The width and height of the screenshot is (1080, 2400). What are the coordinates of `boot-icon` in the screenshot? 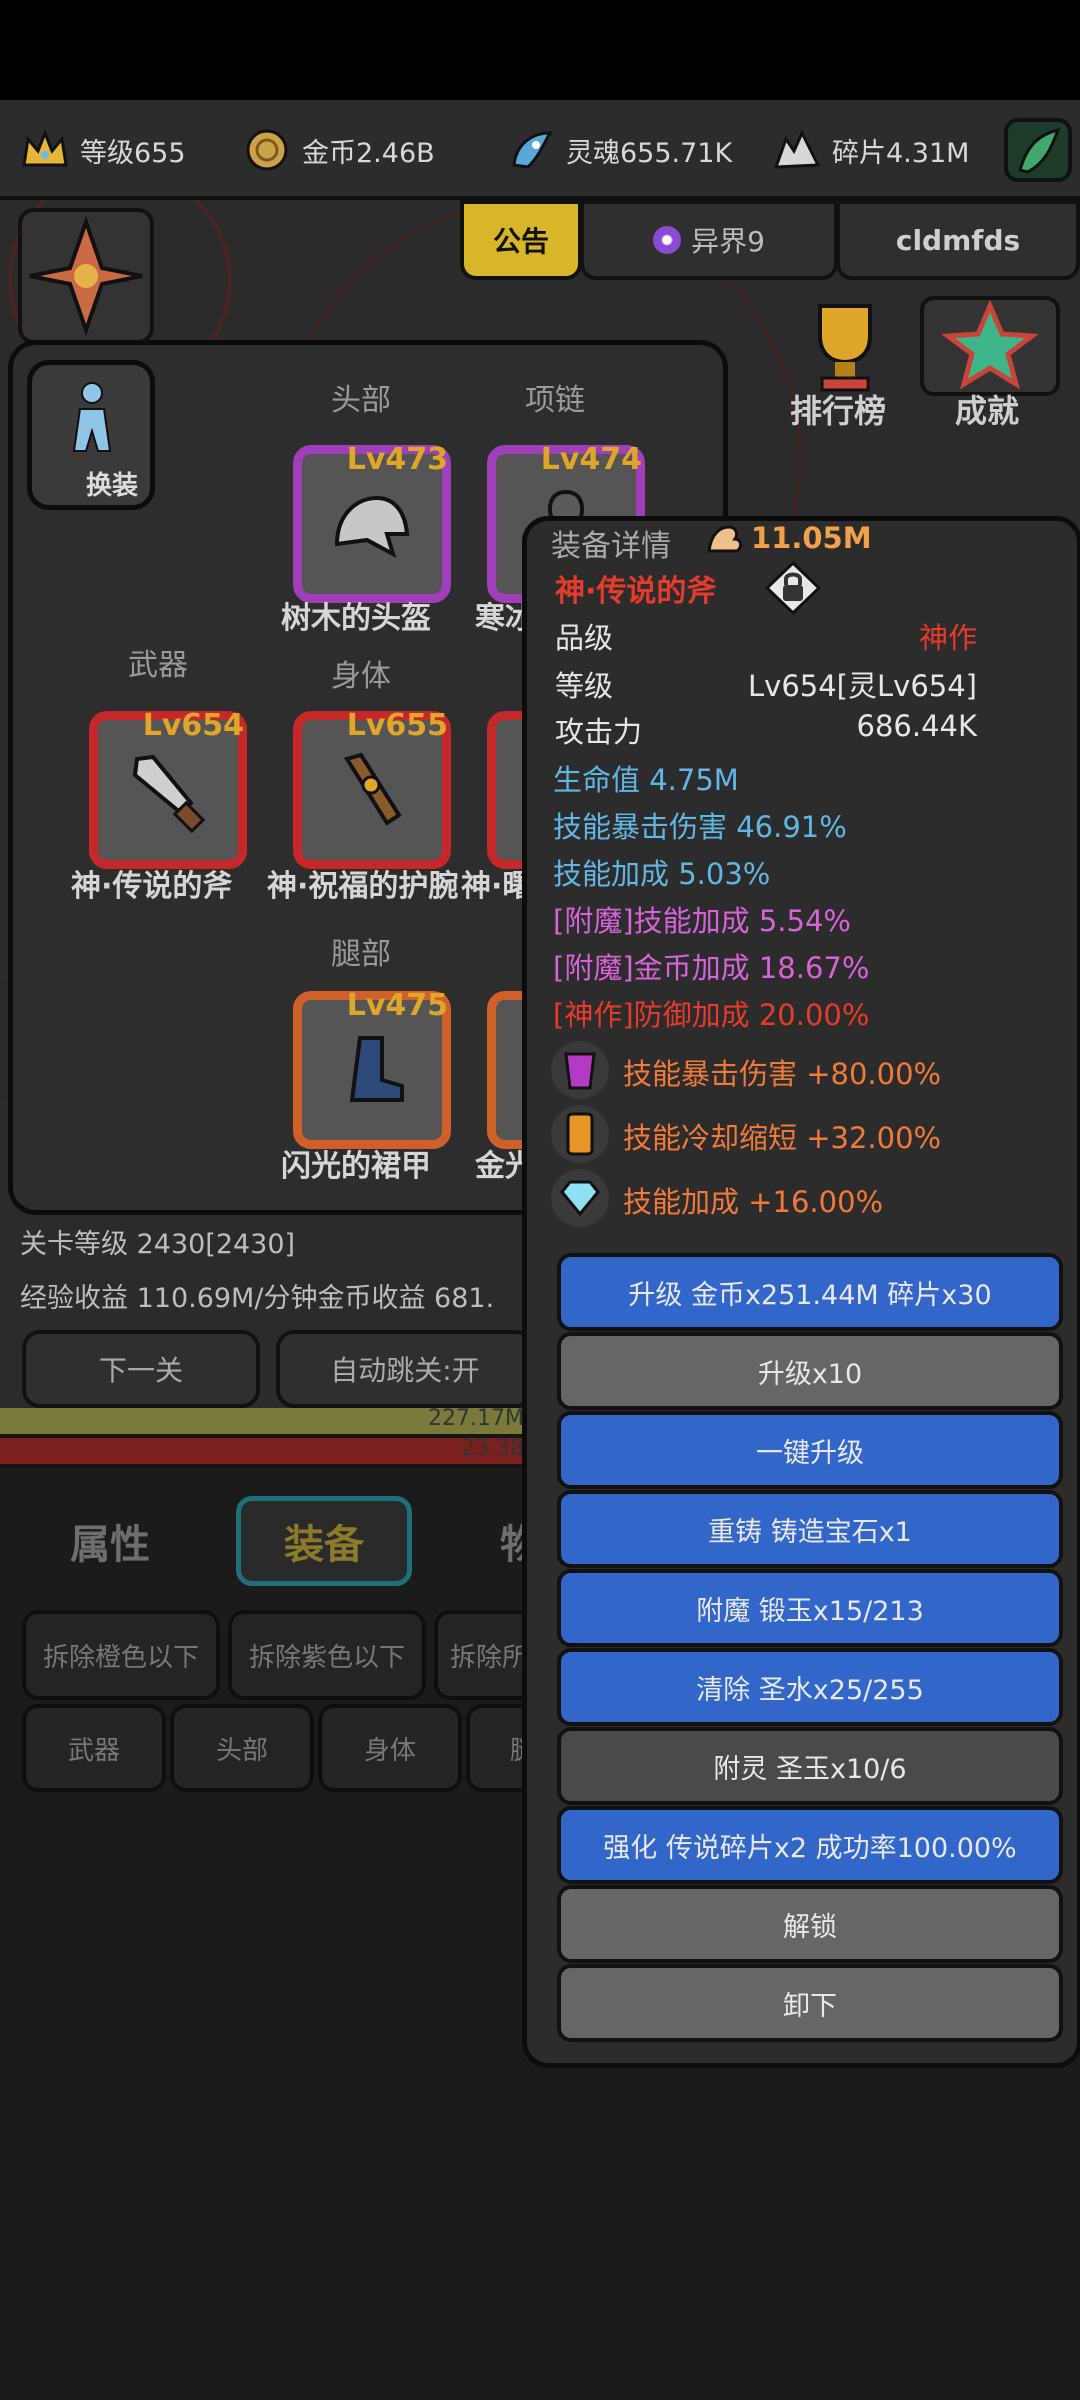 It's located at (376, 1069).